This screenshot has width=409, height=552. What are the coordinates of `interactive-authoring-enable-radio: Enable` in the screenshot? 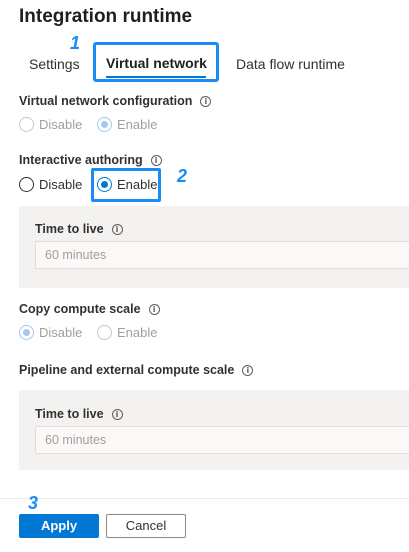 It's located at (127, 184).